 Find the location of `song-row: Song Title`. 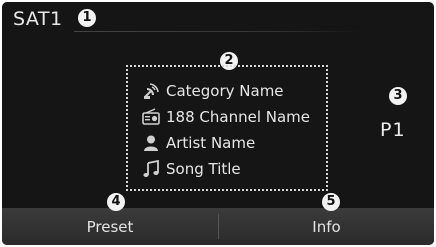

song-row: Song Title is located at coordinates (191, 169).